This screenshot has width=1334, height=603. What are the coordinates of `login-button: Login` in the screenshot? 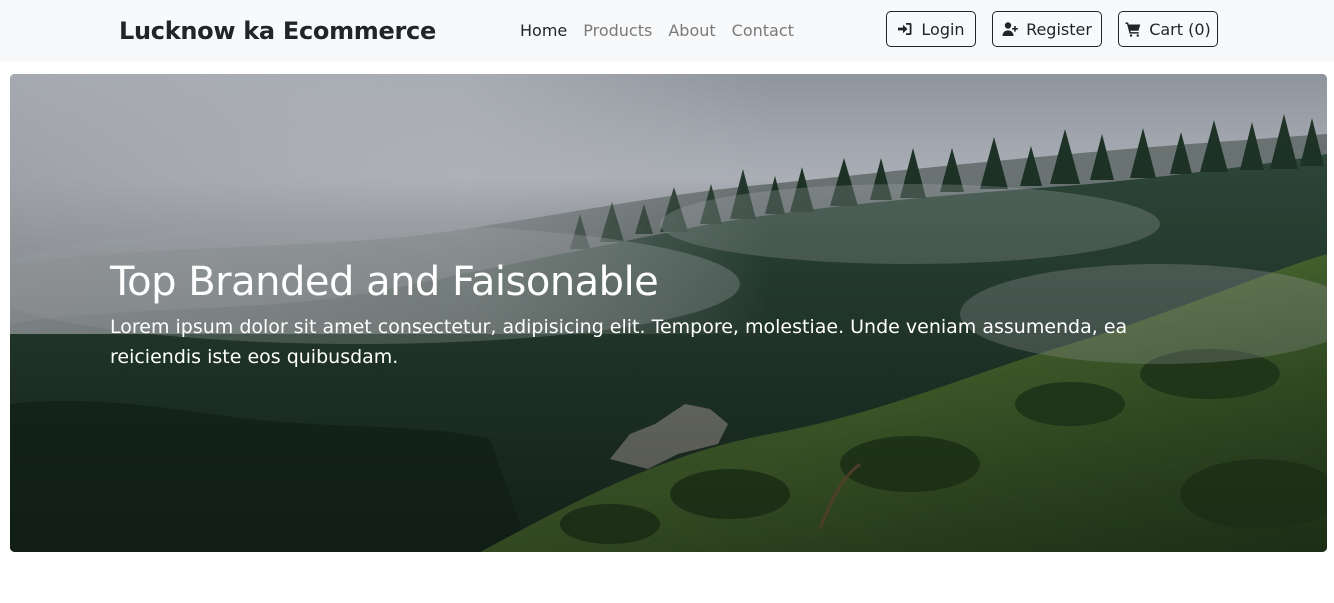 It's located at (931, 29).